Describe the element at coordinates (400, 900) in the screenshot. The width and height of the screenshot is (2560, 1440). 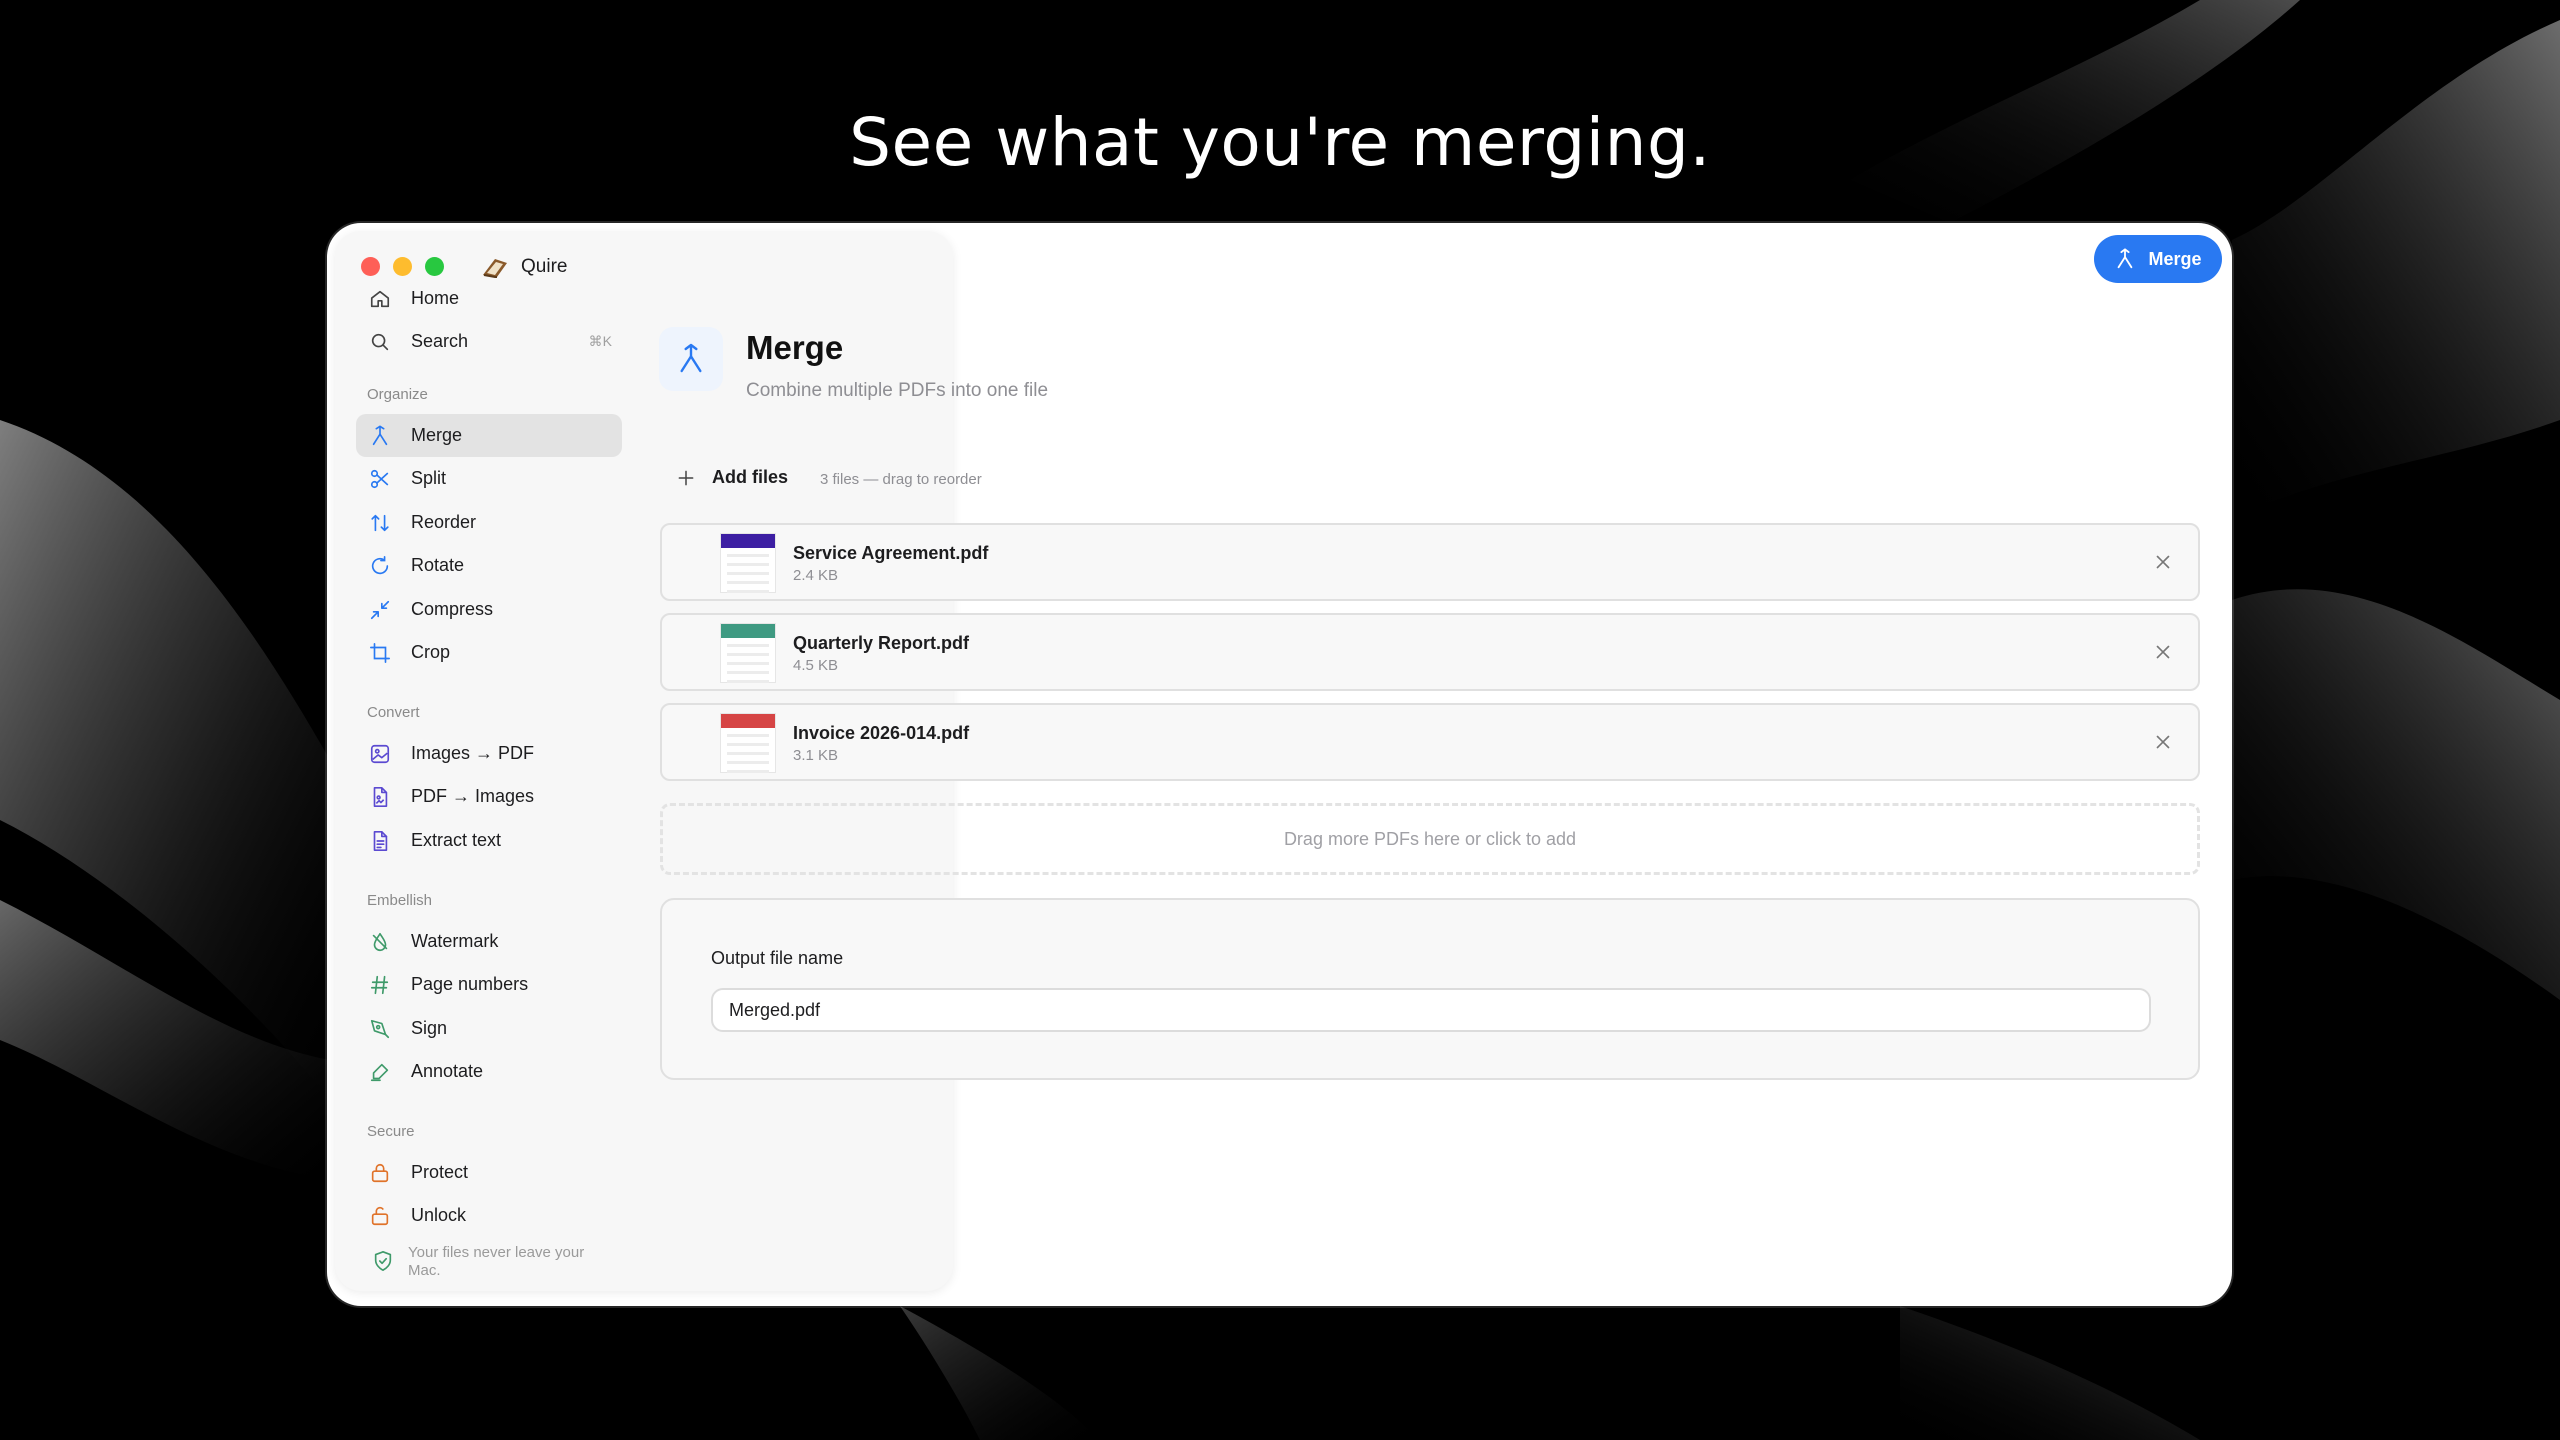
I see `section-label-embellish: Embellish` at that location.